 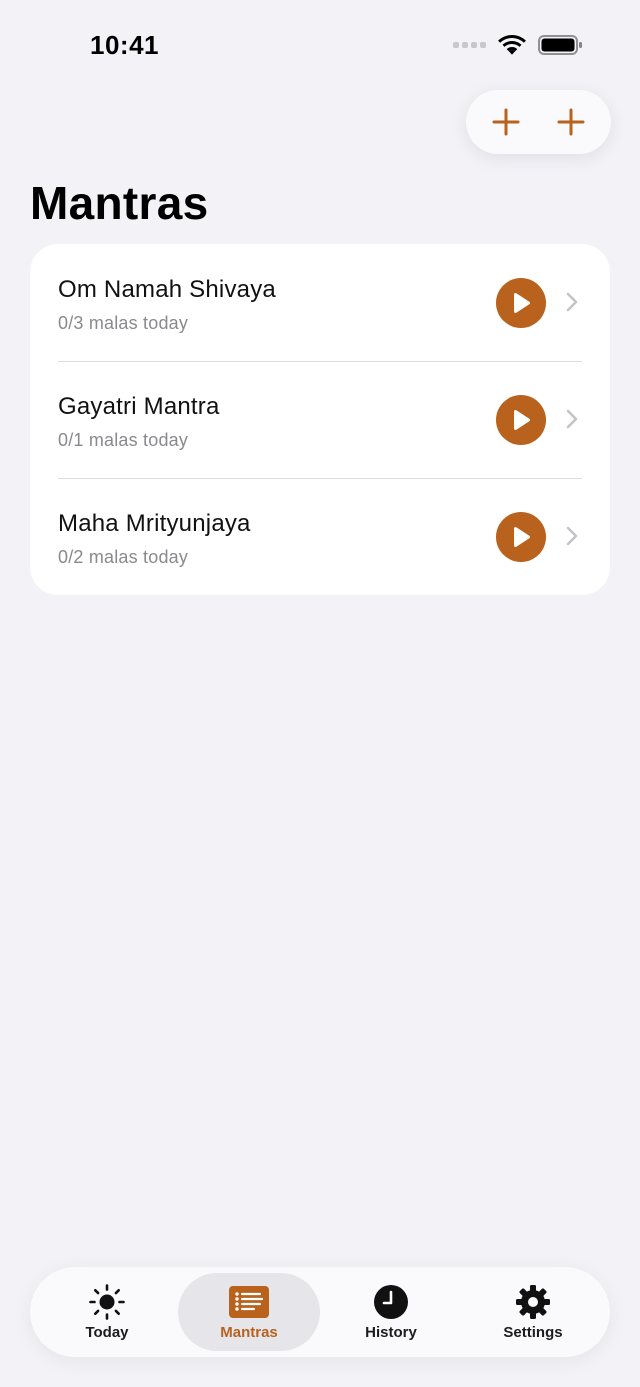 I want to click on tab-settings: Settings, so click(x=533, y=1312).